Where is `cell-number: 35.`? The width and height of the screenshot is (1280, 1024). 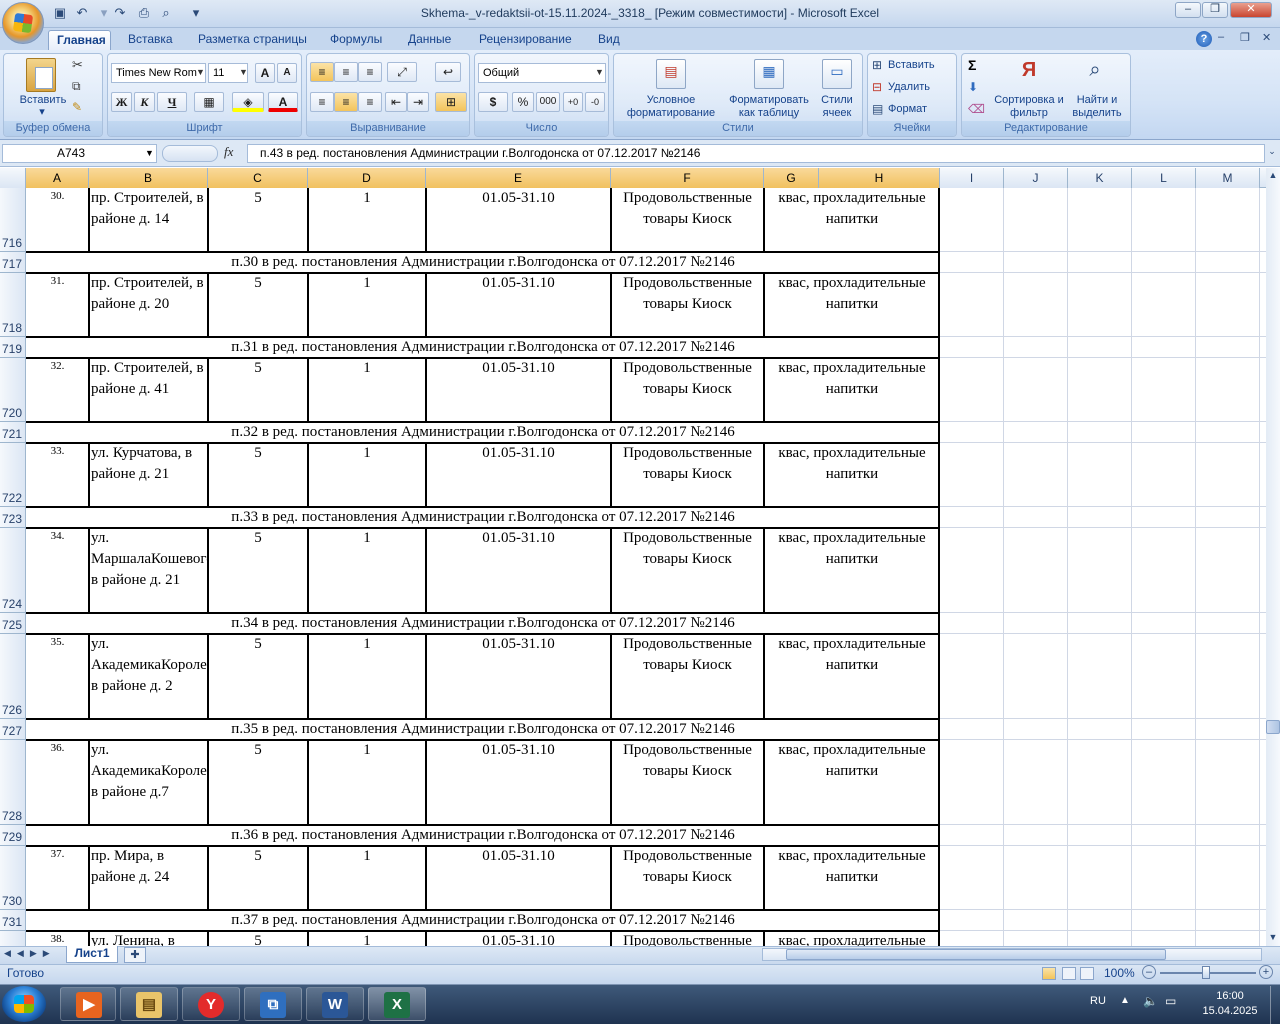 cell-number: 35. is located at coordinates (57, 676).